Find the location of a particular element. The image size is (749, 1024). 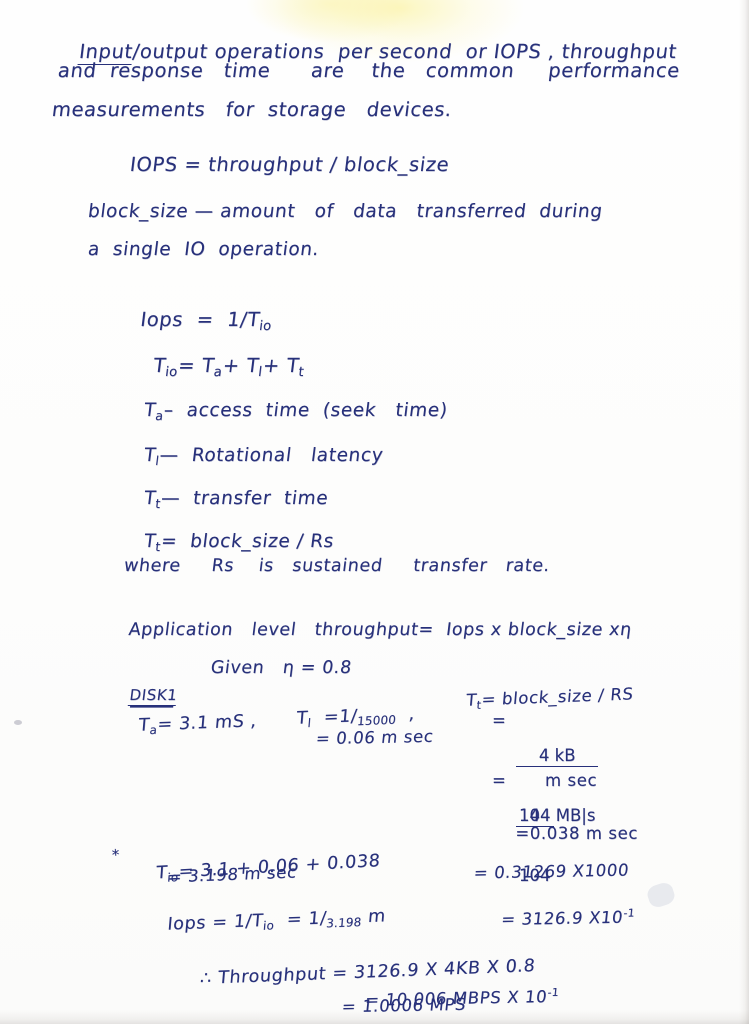

intro-line-3: measurements for storage devices. is located at coordinates (252, 109).